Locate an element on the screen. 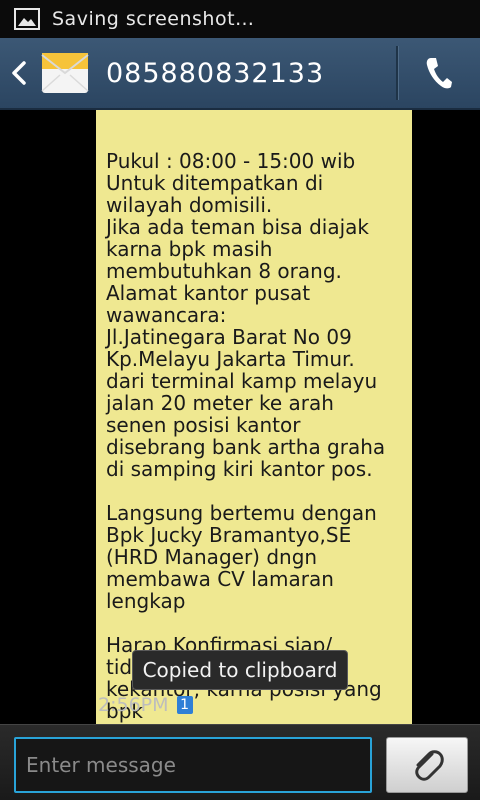 The width and height of the screenshot is (480, 800). action-bar: 085880832133 is located at coordinates (240, 74).